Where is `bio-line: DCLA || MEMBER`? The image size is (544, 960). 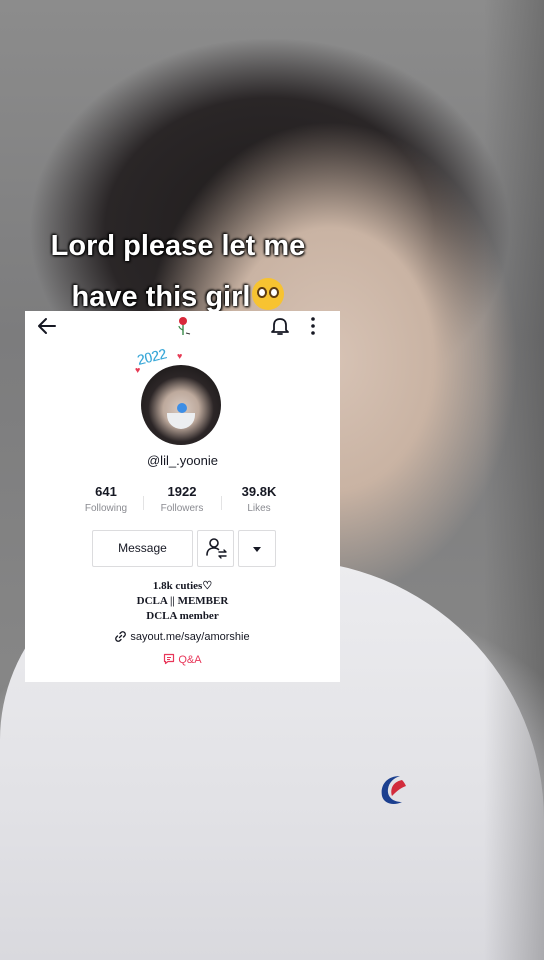 bio-line: DCLA || MEMBER is located at coordinates (182, 601).